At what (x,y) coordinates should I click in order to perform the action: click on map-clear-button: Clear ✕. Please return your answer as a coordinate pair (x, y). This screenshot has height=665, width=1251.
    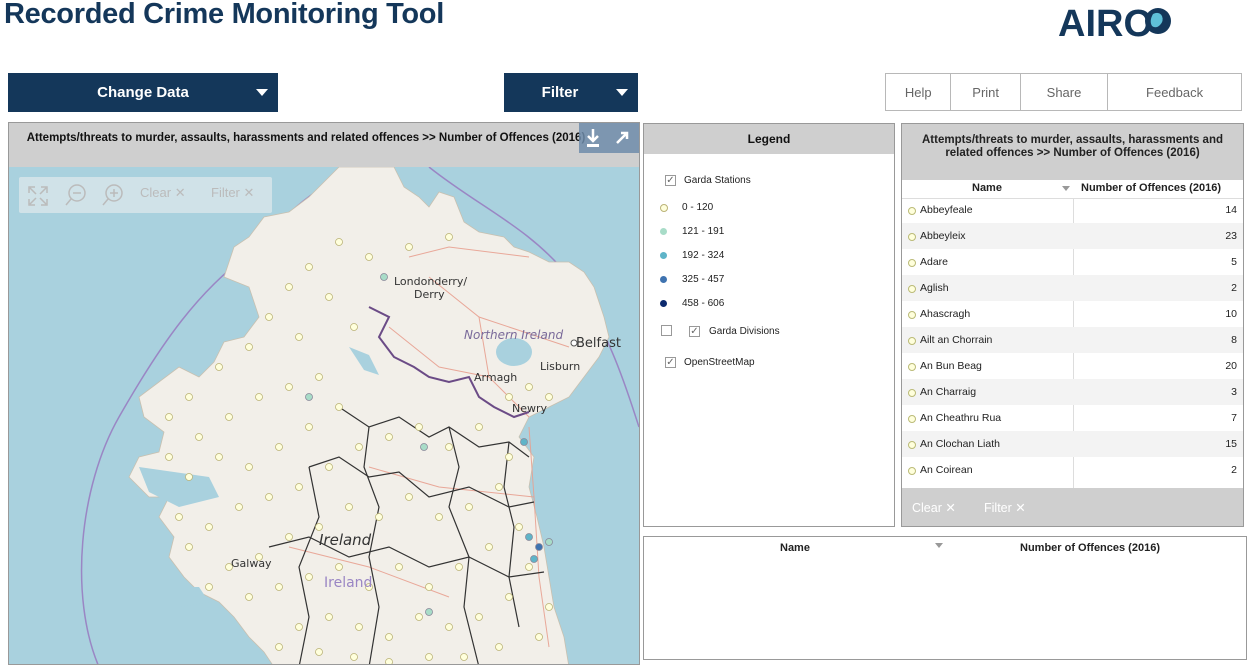
    Looking at the image, I should click on (163, 193).